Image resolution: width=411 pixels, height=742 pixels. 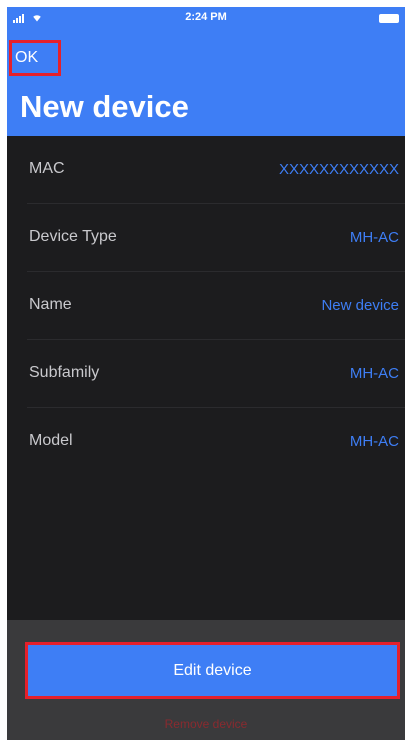 What do you see at coordinates (360, 305) in the screenshot?
I see `detail-value: New device` at bounding box center [360, 305].